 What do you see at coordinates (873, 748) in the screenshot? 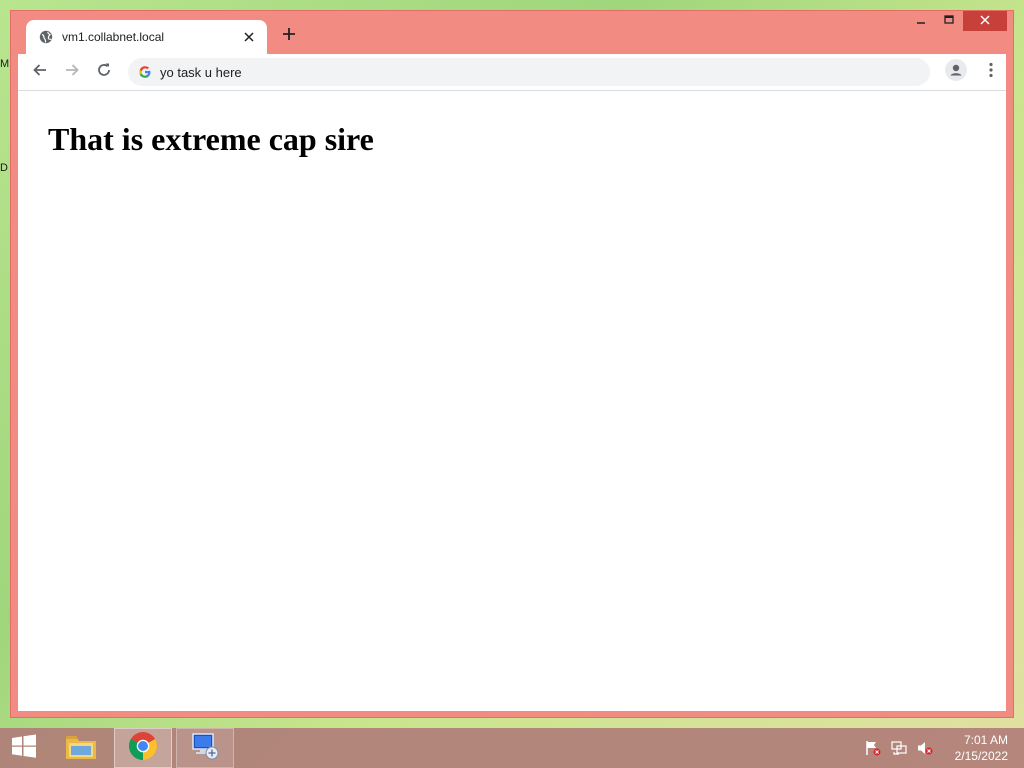
I see `action-center-flag-icon` at bounding box center [873, 748].